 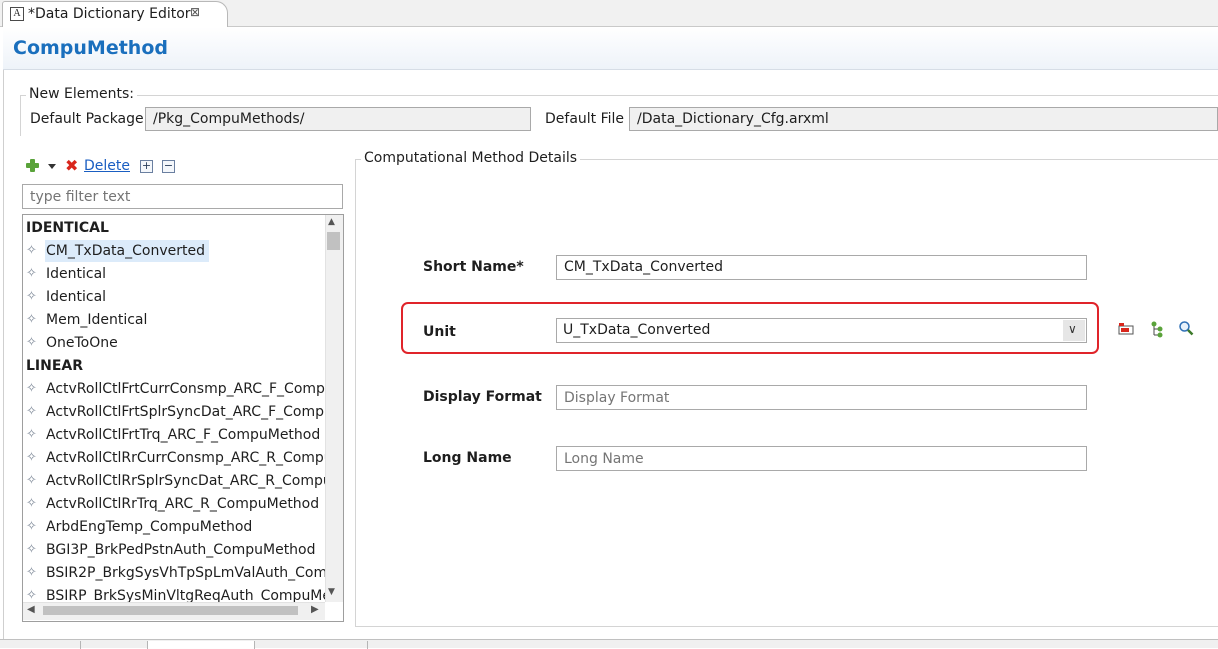 I want to click on editor-file-icon: A, so click(x=17, y=14).